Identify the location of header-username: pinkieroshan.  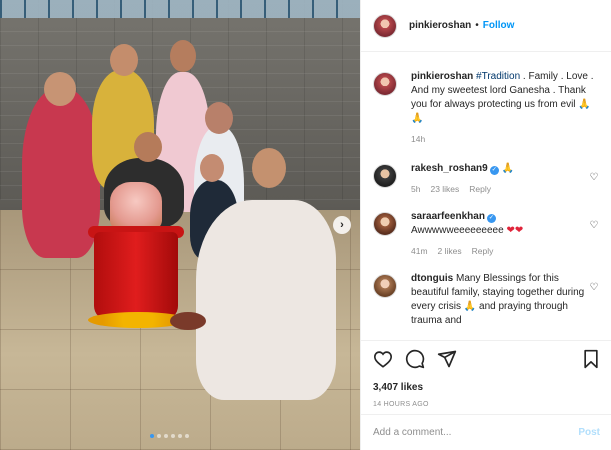
(440, 25).